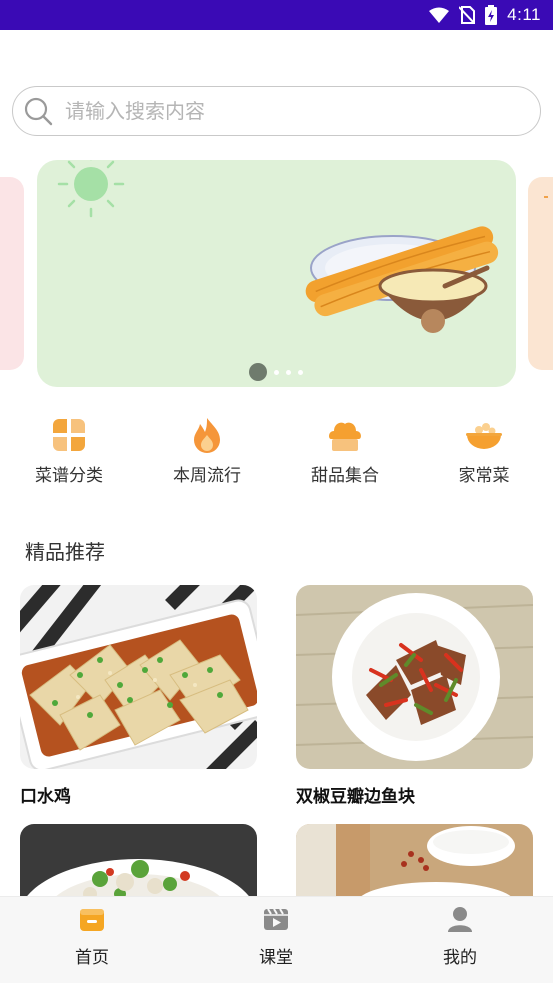  Describe the element at coordinates (467, 15) in the screenshot. I see `no-sim-icon` at that location.